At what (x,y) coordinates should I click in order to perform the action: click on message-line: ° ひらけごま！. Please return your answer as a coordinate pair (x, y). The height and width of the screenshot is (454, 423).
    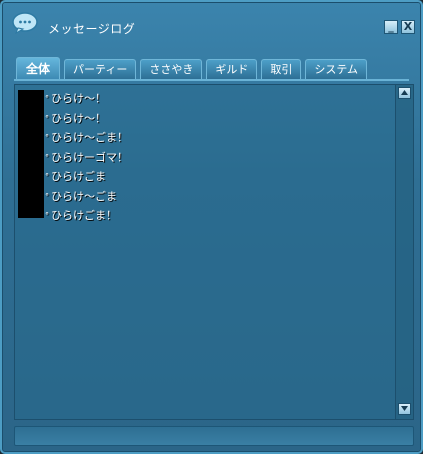
    Looking at the image, I should click on (86, 216).